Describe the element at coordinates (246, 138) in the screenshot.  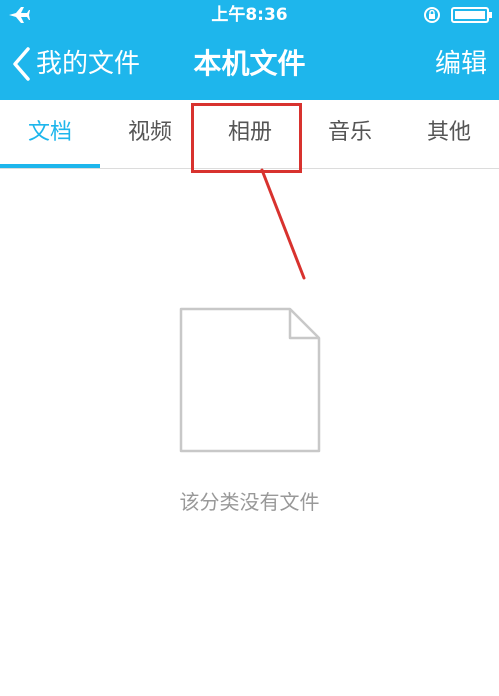
I see `annotation-highlight-box` at that location.